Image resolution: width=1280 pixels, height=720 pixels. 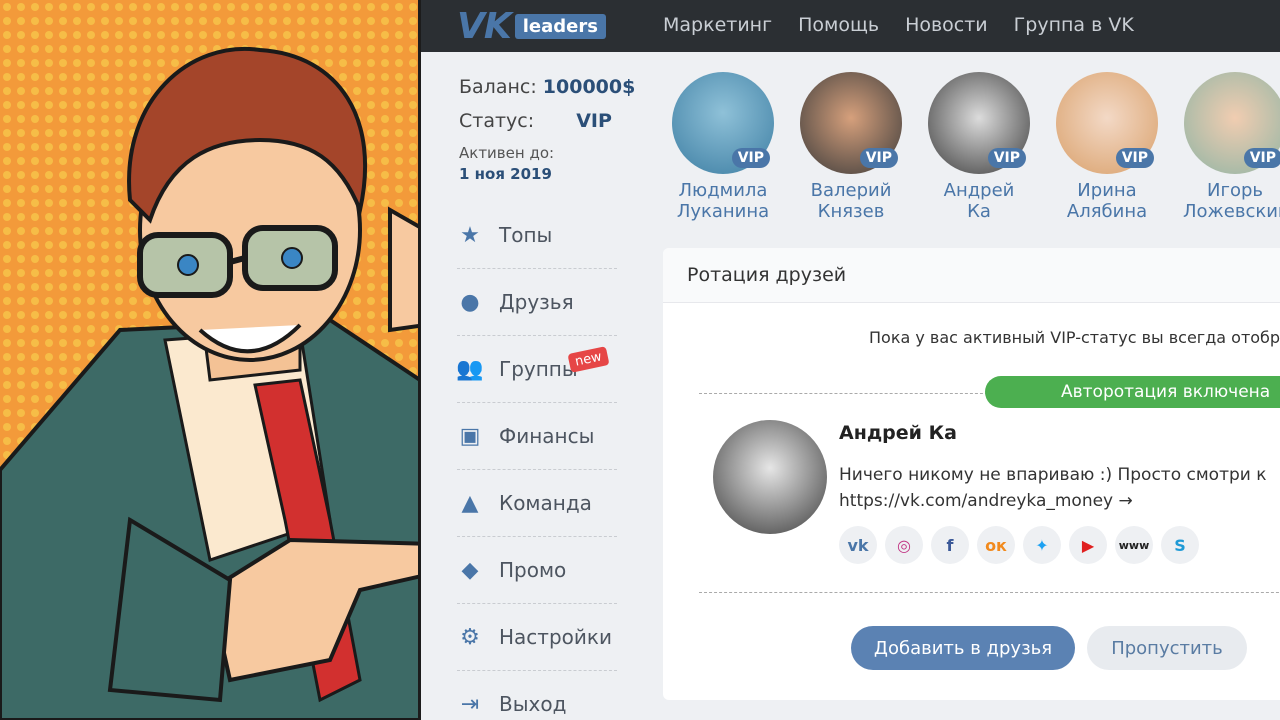 I want to click on status: Статус: VIP, so click(x=535, y=121).